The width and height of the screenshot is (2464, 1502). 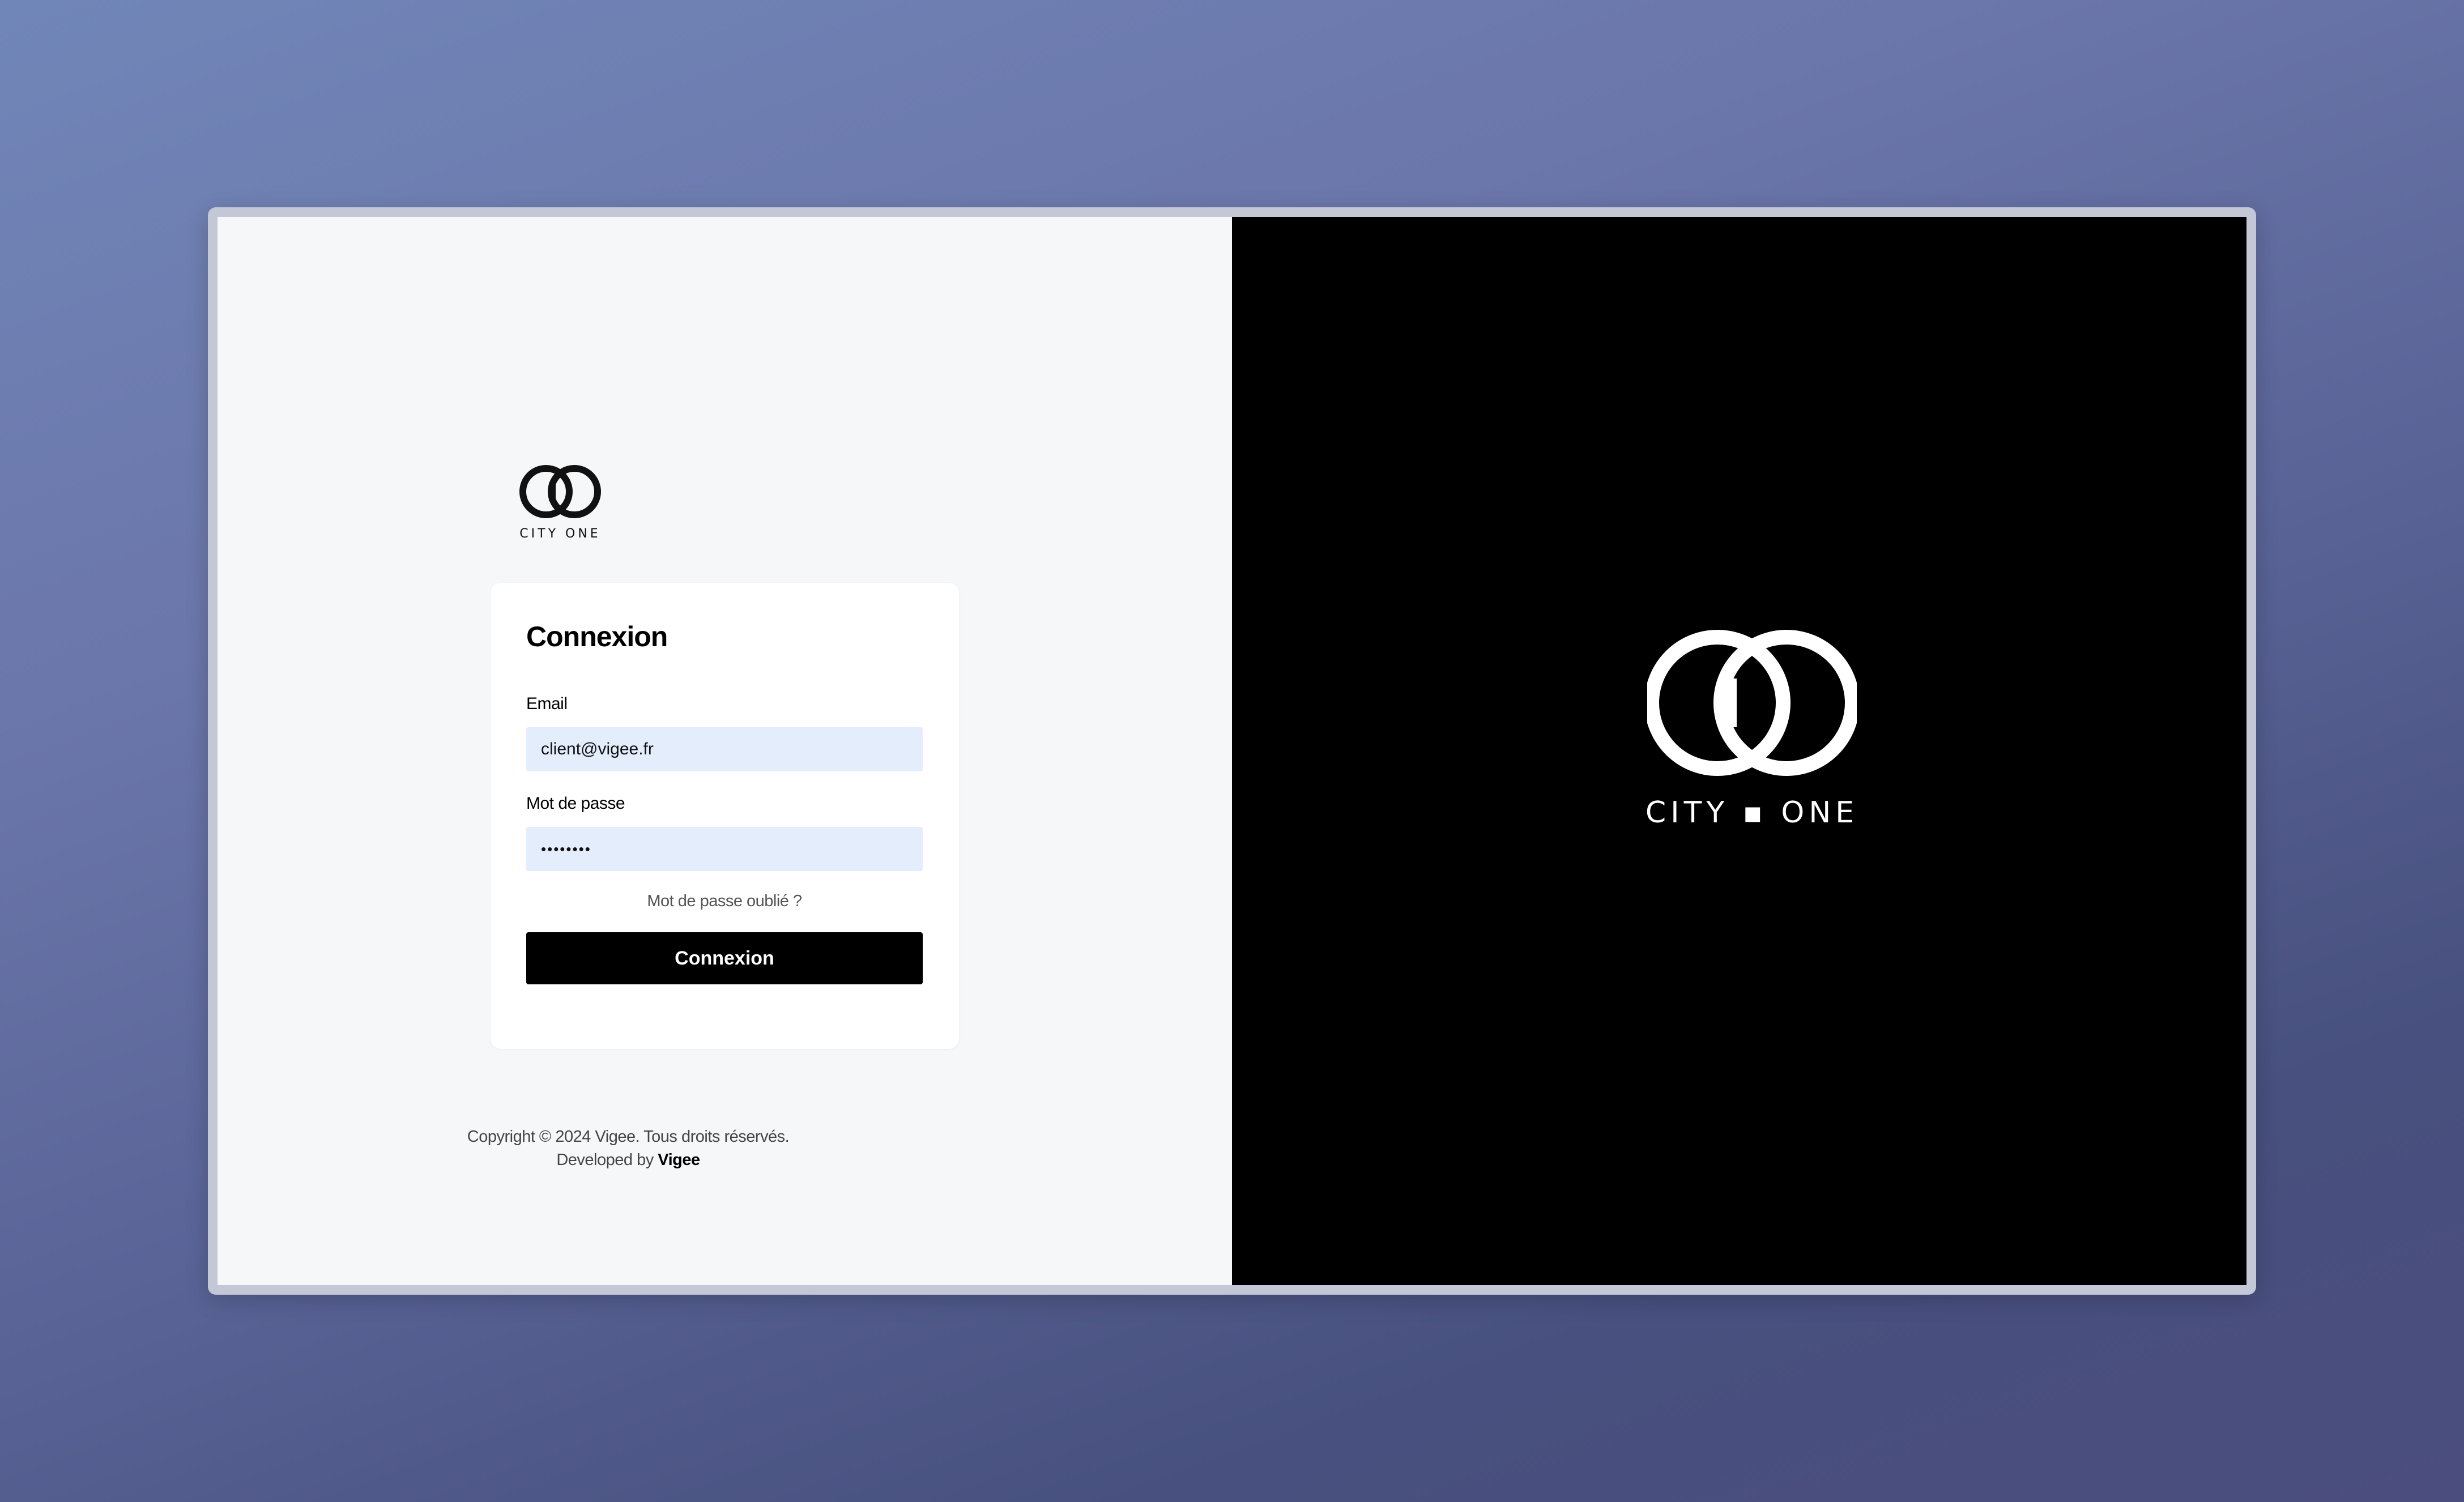 What do you see at coordinates (1752, 813) in the screenshot?
I see `brand-name-large: CITY ▪ ONE` at bounding box center [1752, 813].